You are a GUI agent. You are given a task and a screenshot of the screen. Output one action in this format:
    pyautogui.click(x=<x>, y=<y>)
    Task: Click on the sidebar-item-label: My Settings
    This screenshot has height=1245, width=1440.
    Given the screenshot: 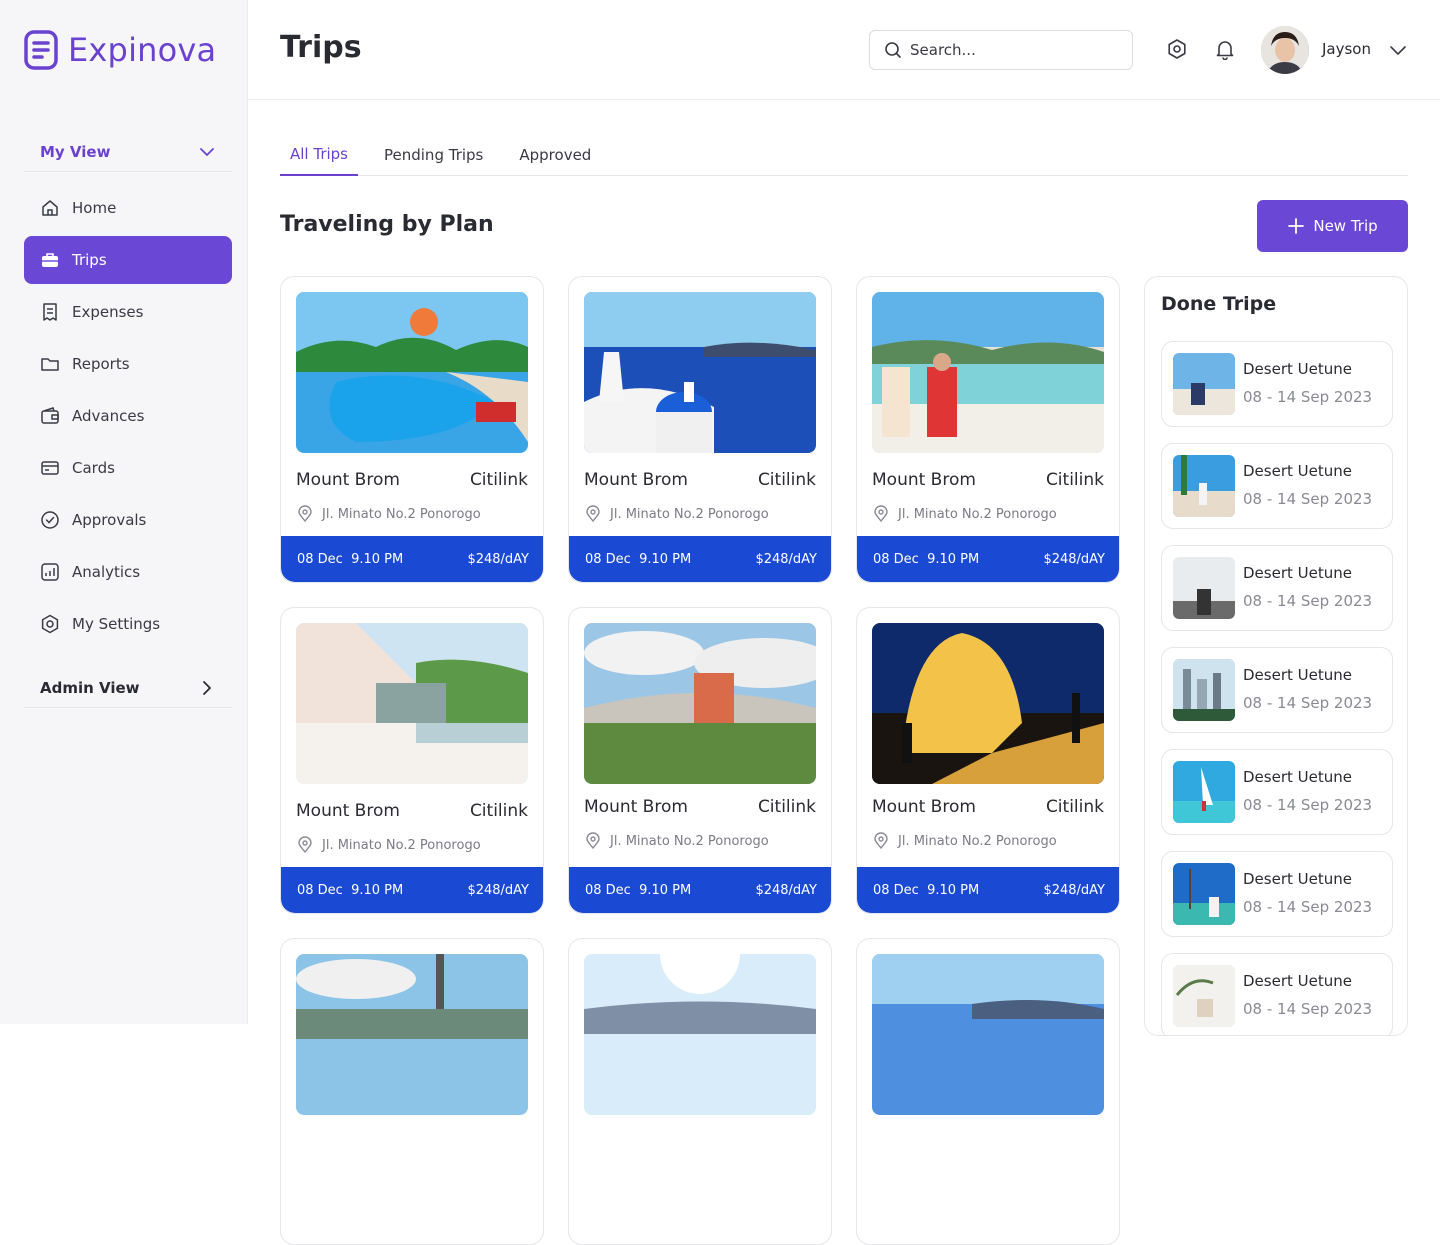 What is the action you would take?
    pyautogui.click(x=116, y=624)
    